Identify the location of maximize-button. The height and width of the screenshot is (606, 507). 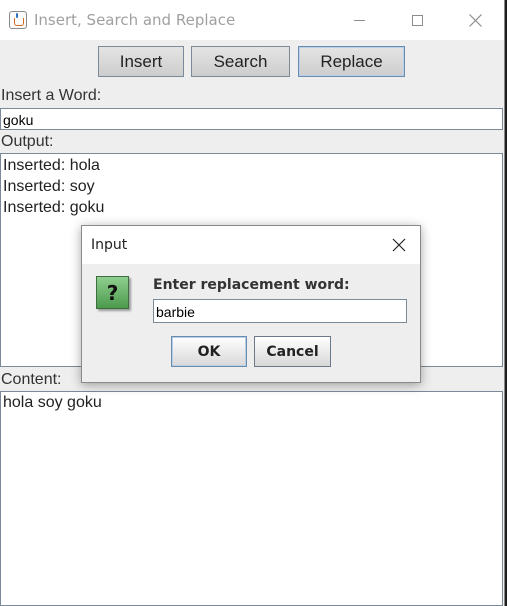
(417, 20).